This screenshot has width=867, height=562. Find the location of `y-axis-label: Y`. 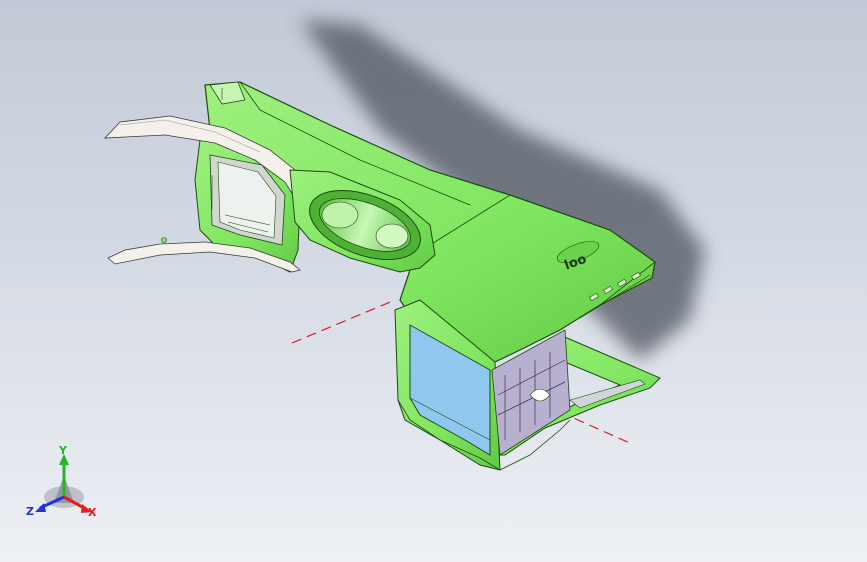

y-axis-label: Y is located at coordinates (63, 451).